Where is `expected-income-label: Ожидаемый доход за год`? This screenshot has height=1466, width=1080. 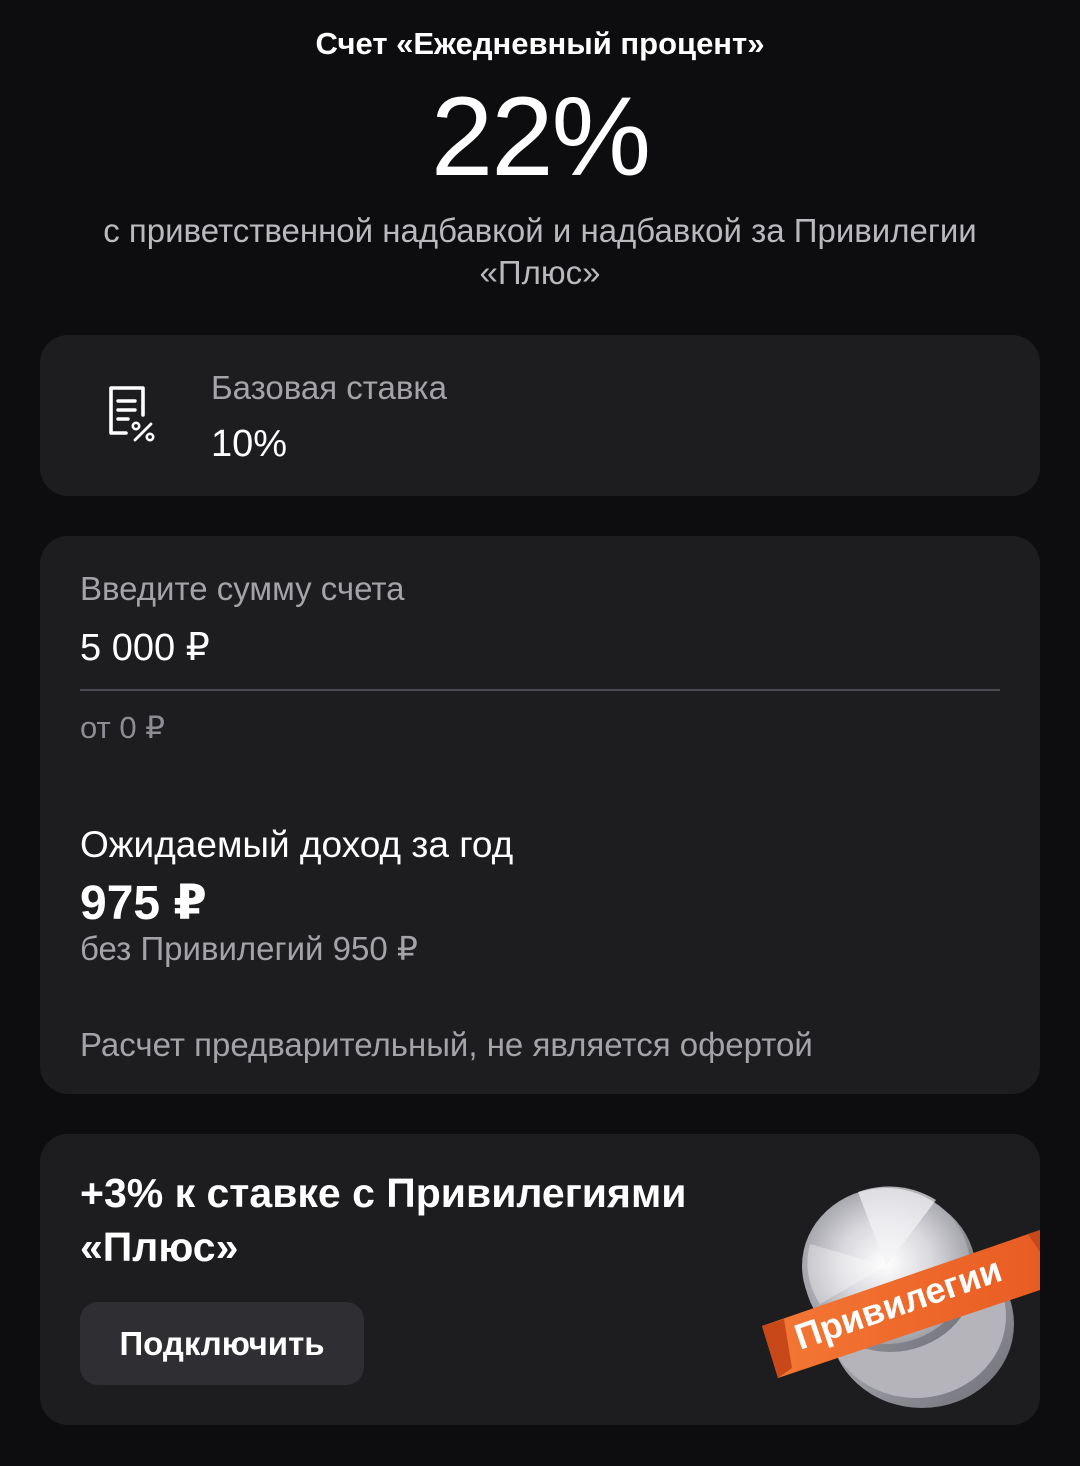 expected-income-label: Ожидаемый доход за год is located at coordinates (297, 844).